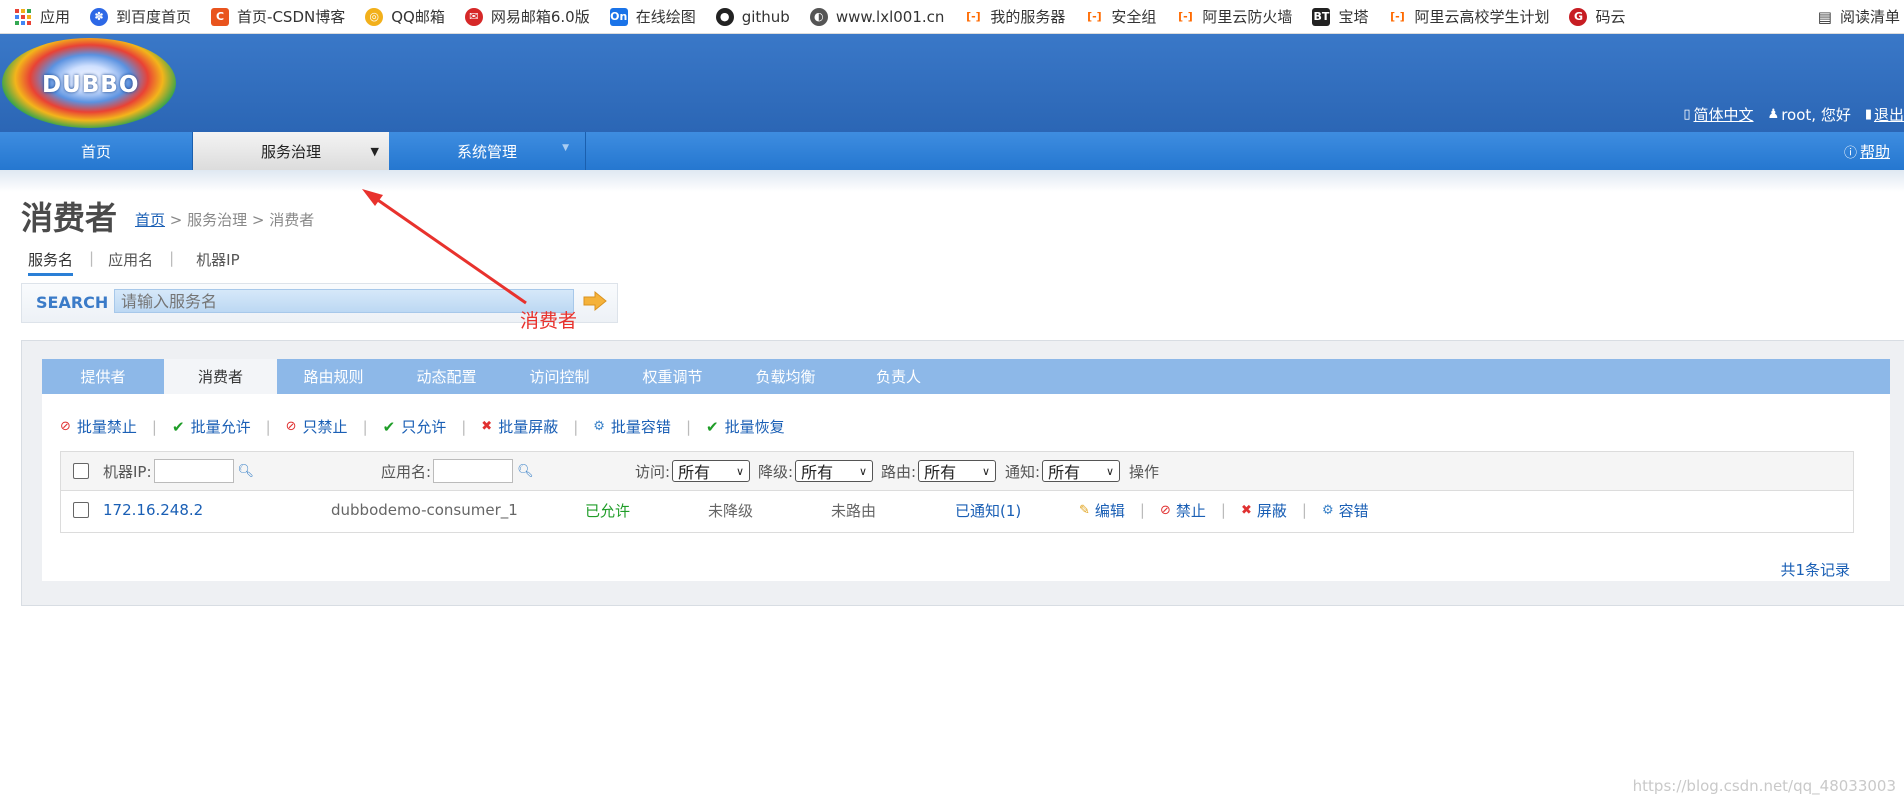 This screenshot has width=1904, height=803. What do you see at coordinates (653, 471) in the screenshot?
I see `access-filter-label: 访问:` at bounding box center [653, 471].